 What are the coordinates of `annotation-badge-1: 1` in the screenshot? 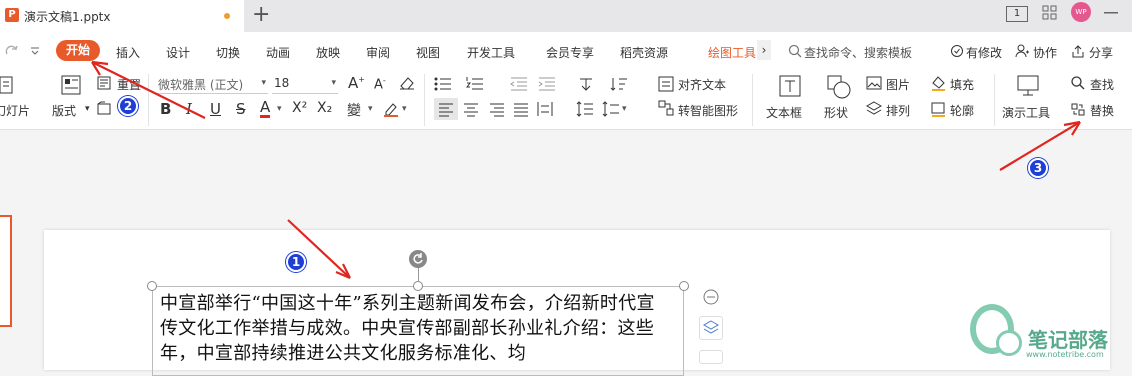 It's located at (296, 262).